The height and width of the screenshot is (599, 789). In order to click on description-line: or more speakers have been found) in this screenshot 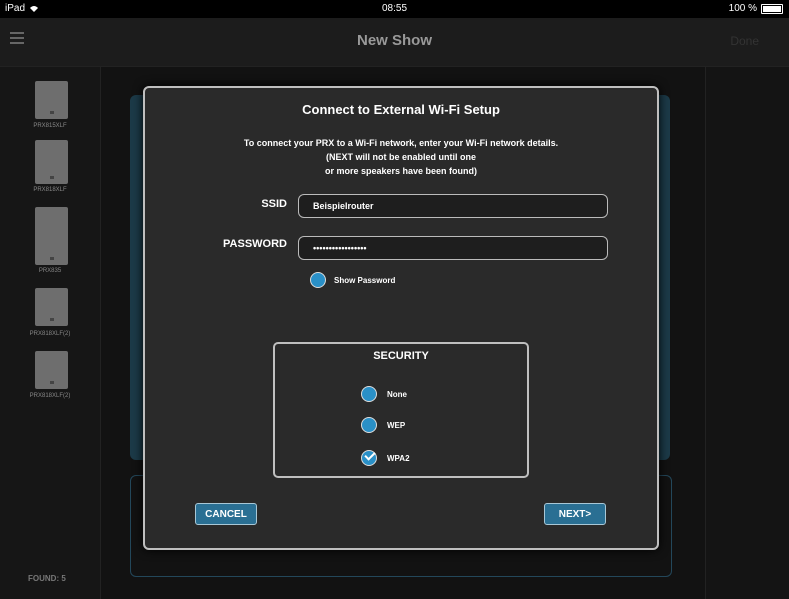, I will do `click(401, 171)`.